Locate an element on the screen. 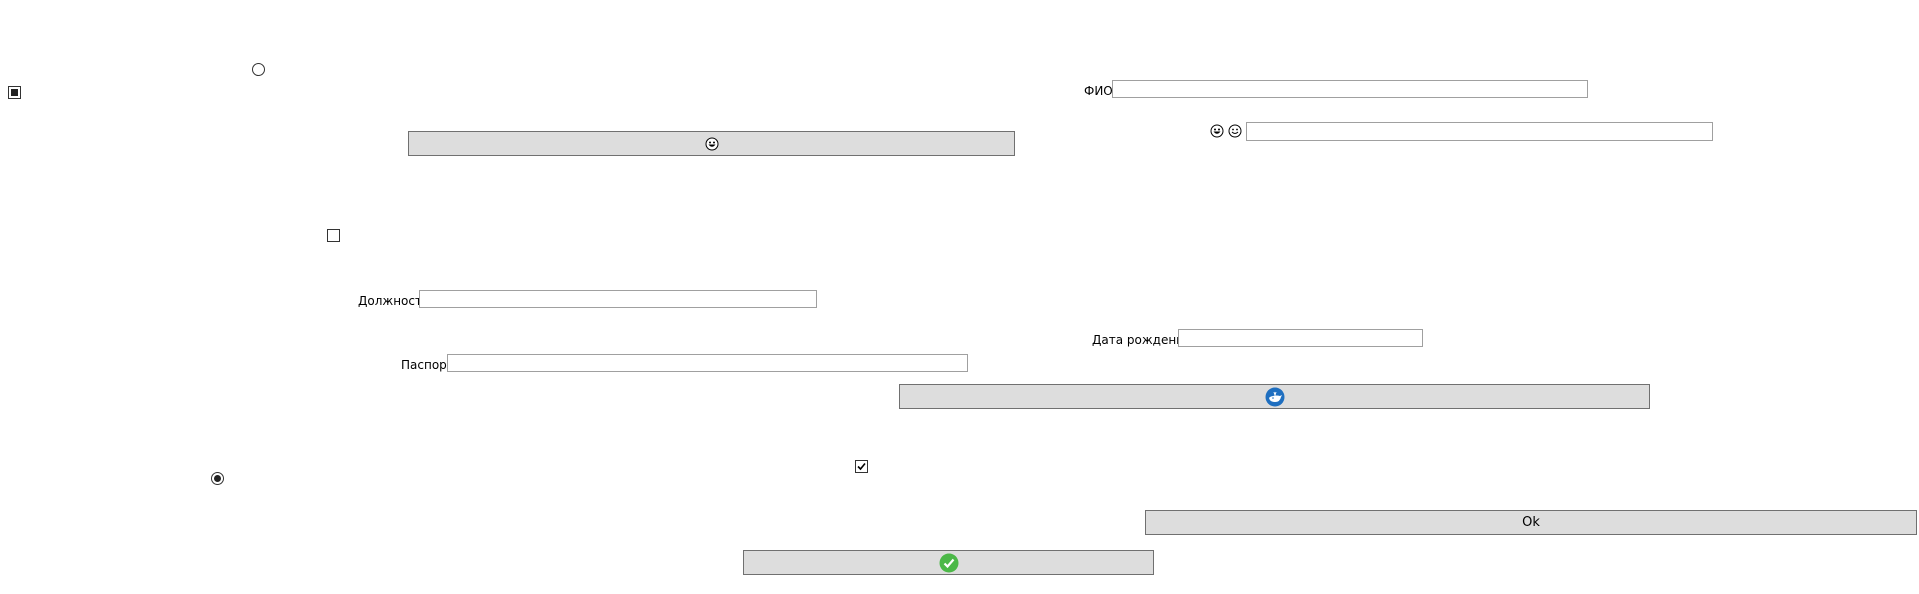 The height and width of the screenshot is (594, 1919). whale-button is located at coordinates (1274, 396).